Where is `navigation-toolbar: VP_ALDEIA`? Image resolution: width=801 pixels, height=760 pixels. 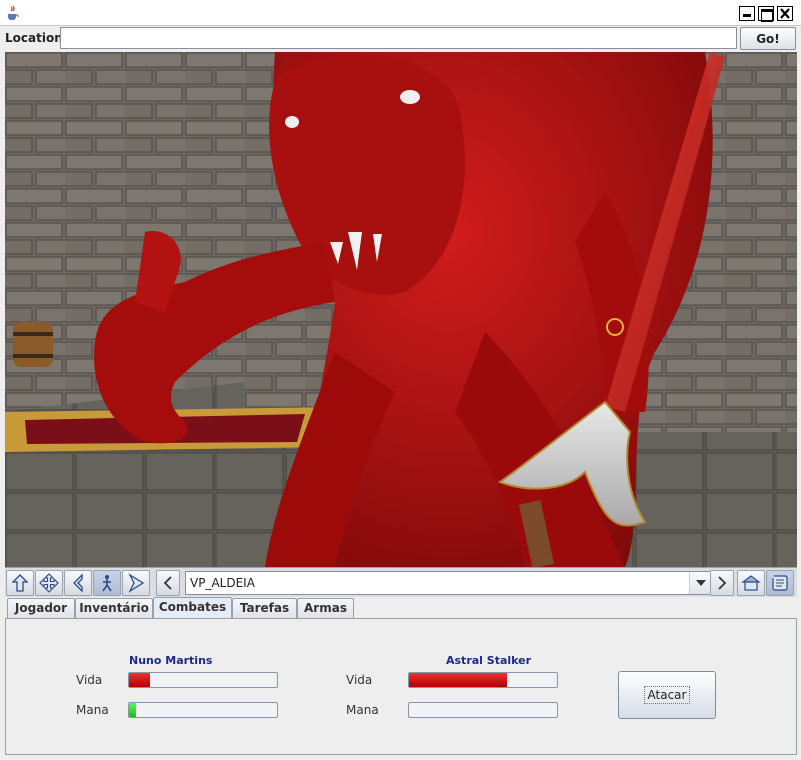
navigation-toolbar: VP_ALDEIA is located at coordinates (401, 582).